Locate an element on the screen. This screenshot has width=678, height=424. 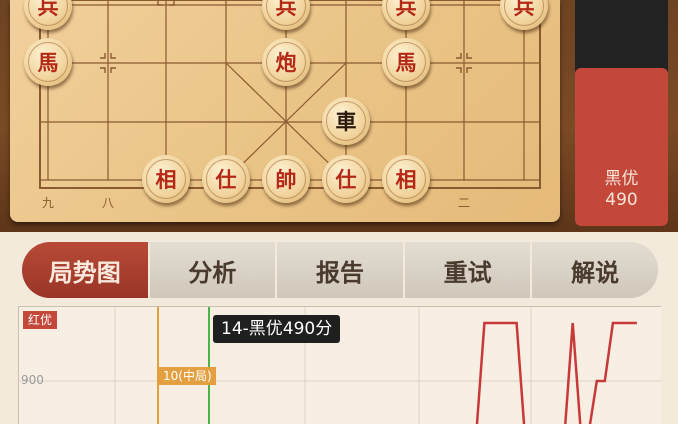
tab-situation-chart: 局势图 is located at coordinates (85, 270).